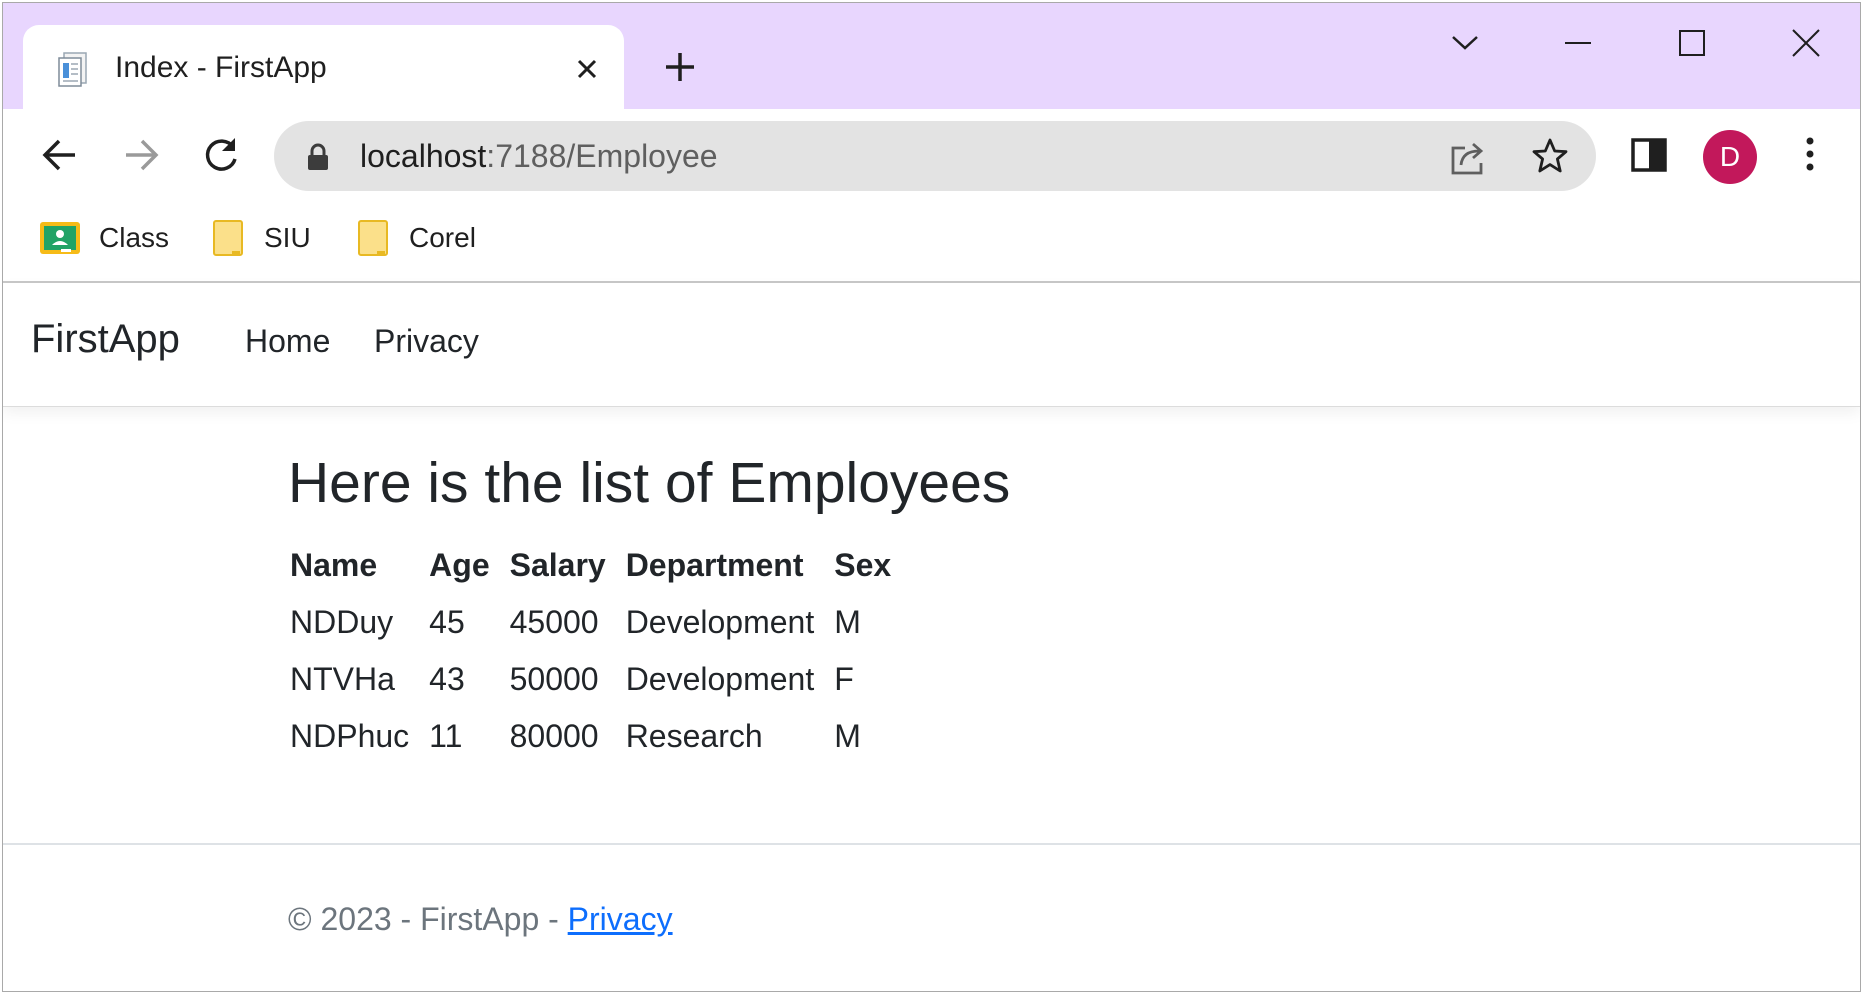 The height and width of the screenshot is (994, 1864). I want to click on bookmark-class: Class, so click(104, 238).